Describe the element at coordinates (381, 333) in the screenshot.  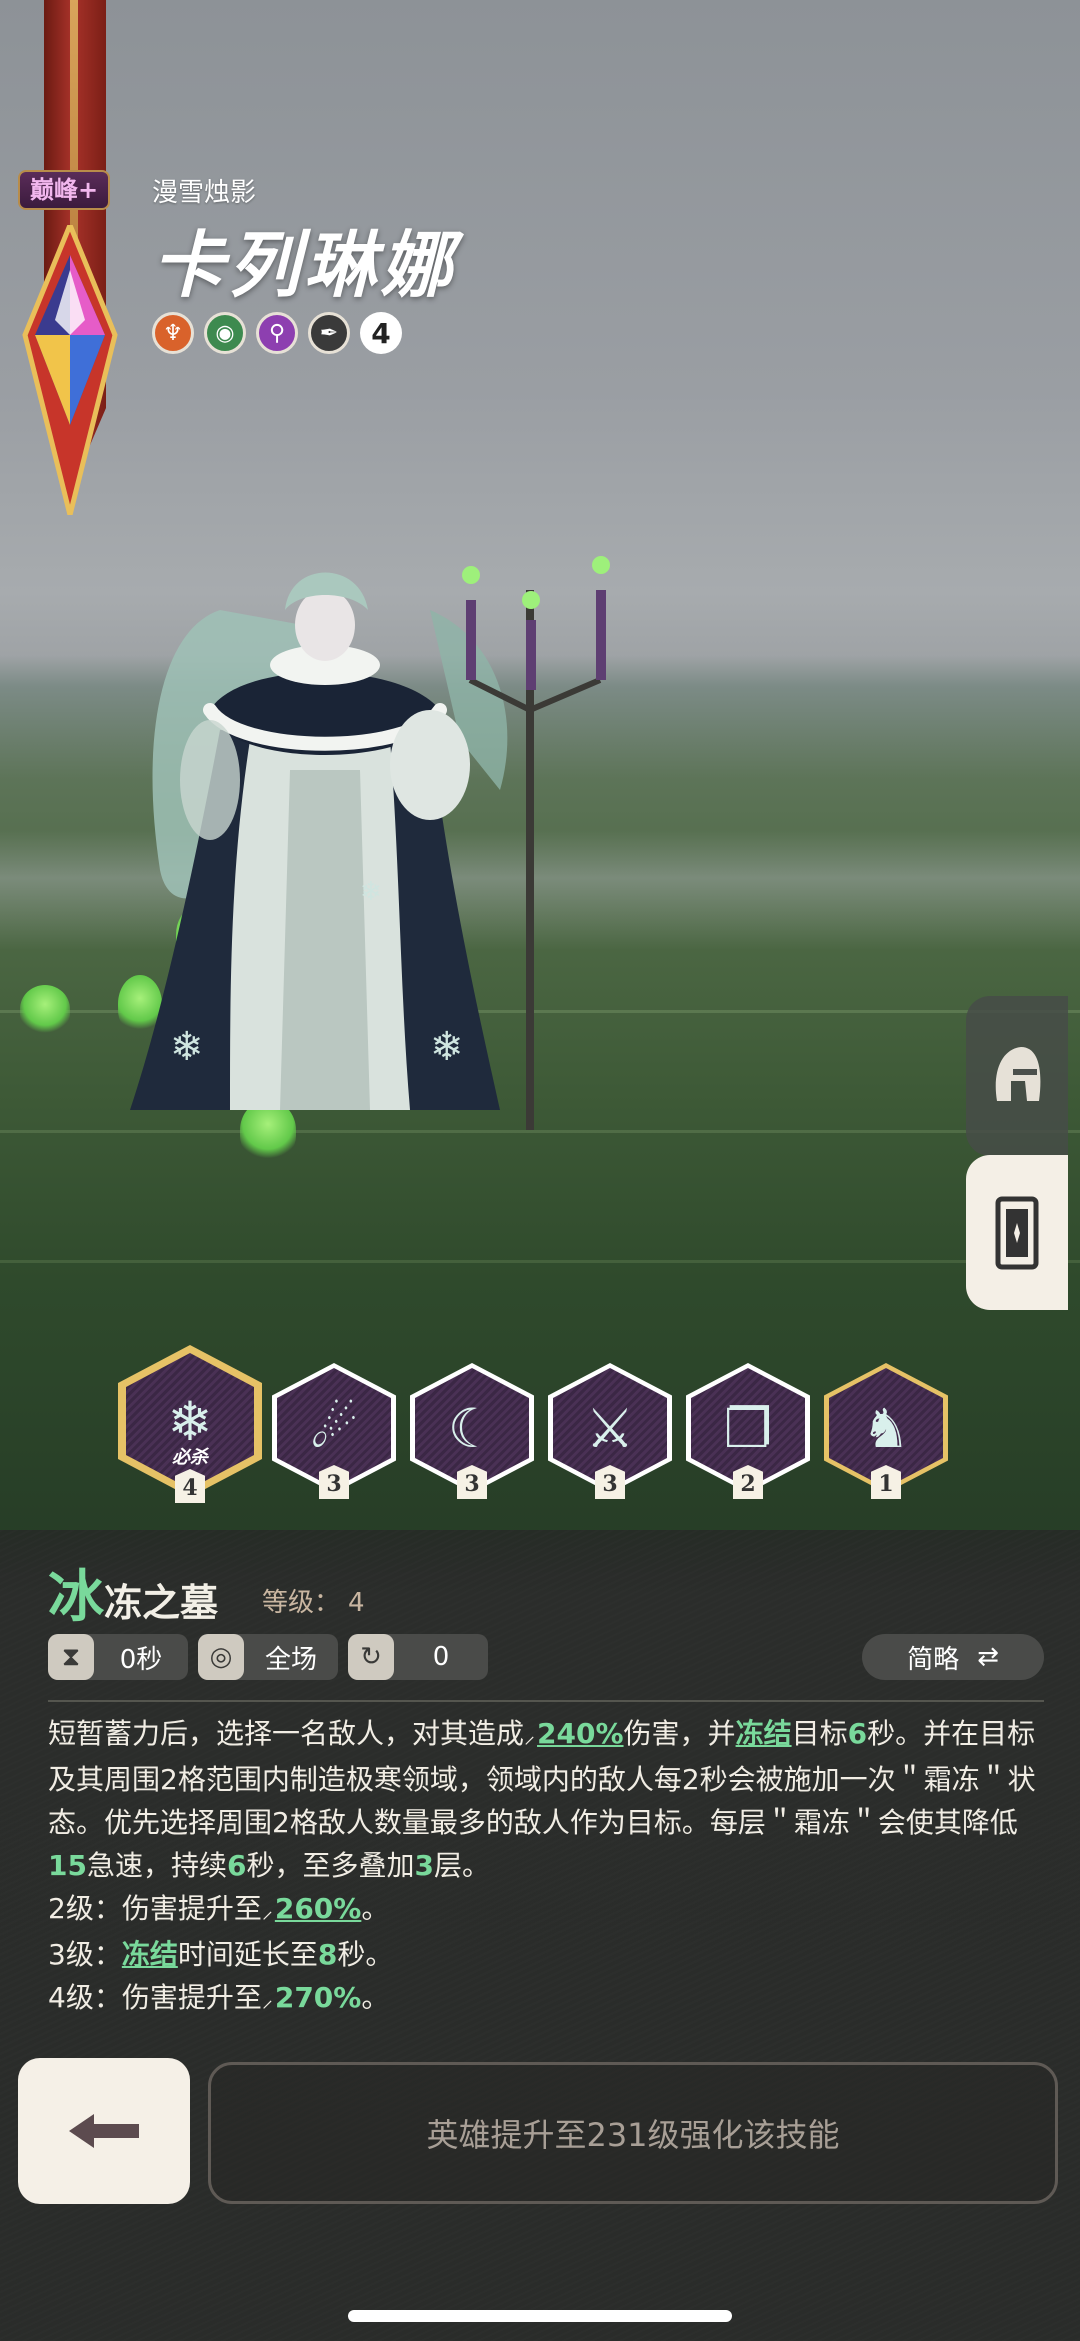
I see `trait-count-badge: 4` at that location.